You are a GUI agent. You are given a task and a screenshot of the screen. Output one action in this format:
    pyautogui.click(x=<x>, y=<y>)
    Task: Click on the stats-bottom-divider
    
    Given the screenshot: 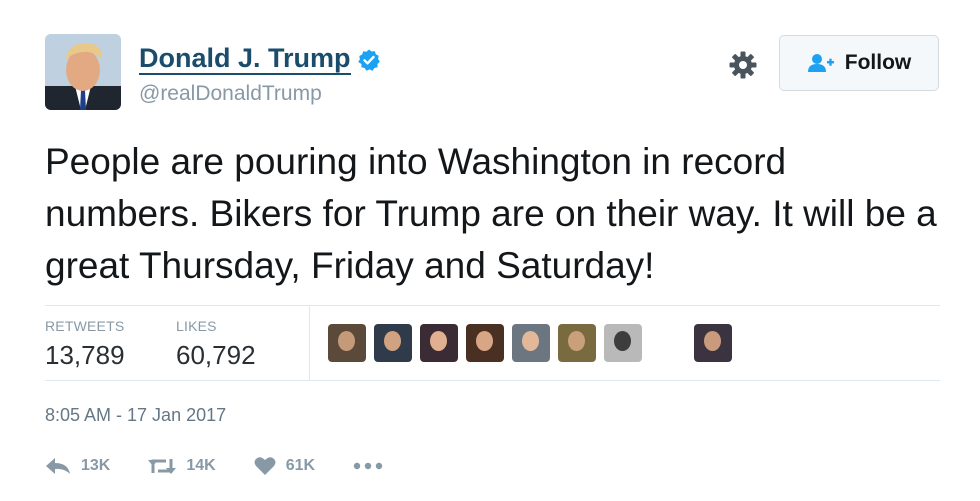 What is the action you would take?
    pyautogui.click(x=492, y=380)
    